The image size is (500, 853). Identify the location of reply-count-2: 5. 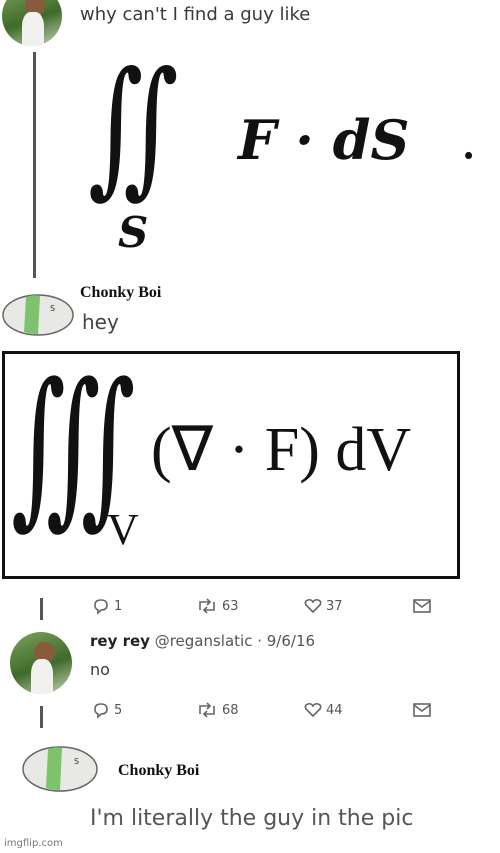
(118, 710).